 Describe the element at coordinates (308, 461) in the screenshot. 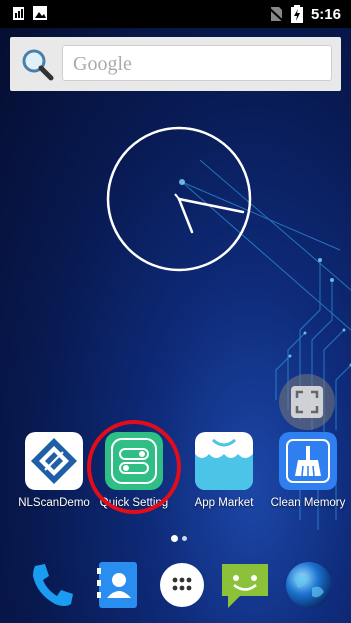

I see `broom-icon` at that location.